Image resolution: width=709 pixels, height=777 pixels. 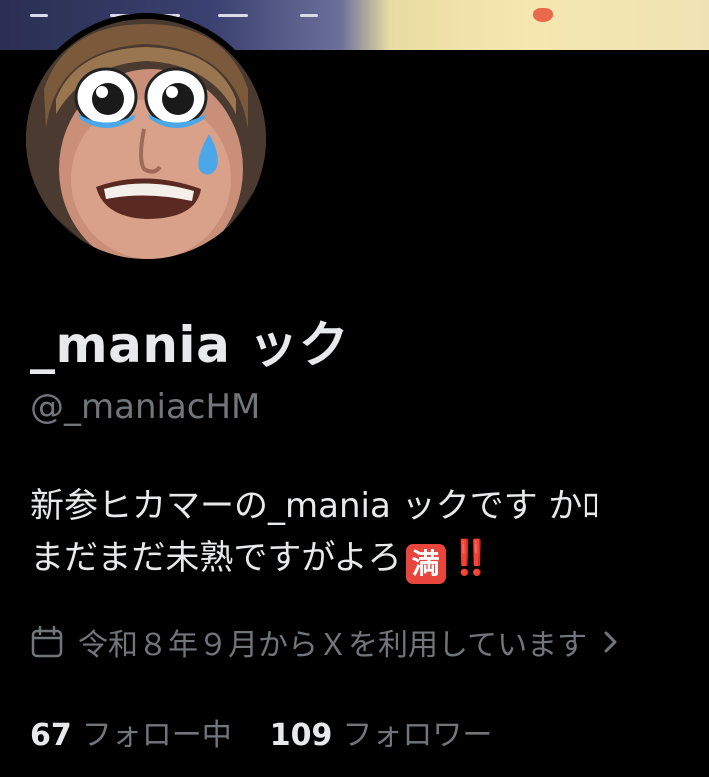 I want to click on joined-date-row: 令和８年９月からＸを利用しています, so click(x=325, y=642).